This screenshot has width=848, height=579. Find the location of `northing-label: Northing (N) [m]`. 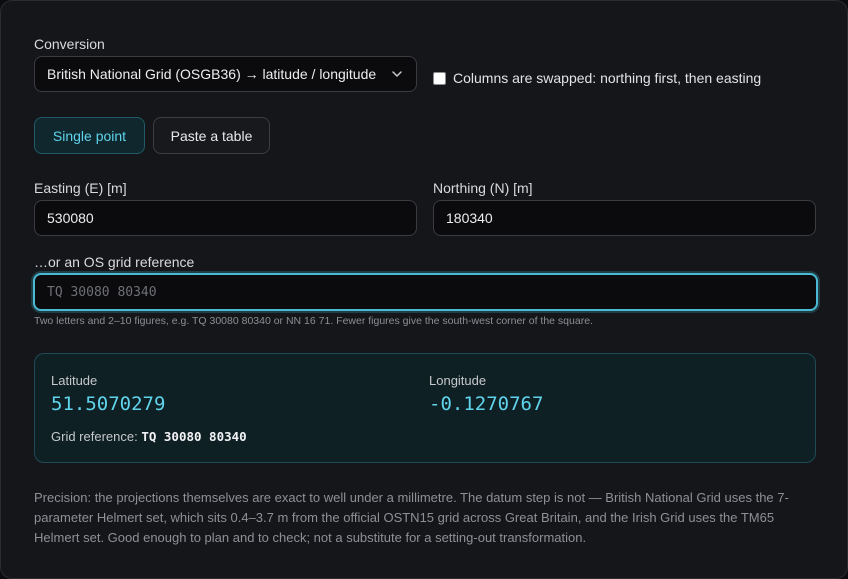

northing-label: Northing (N) [m] is located at coordinates (483, 188).